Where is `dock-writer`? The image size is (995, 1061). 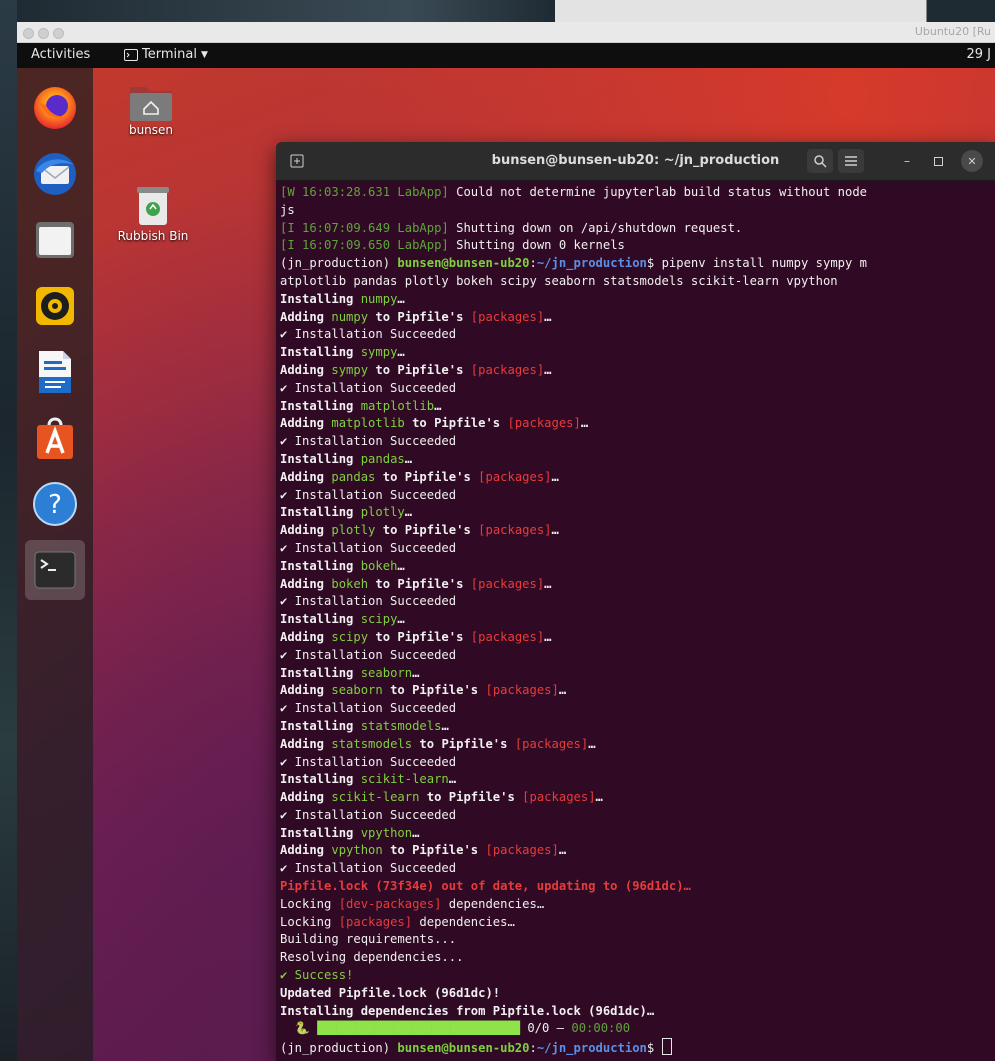
dock-writer is located at coordinates (55, 372).